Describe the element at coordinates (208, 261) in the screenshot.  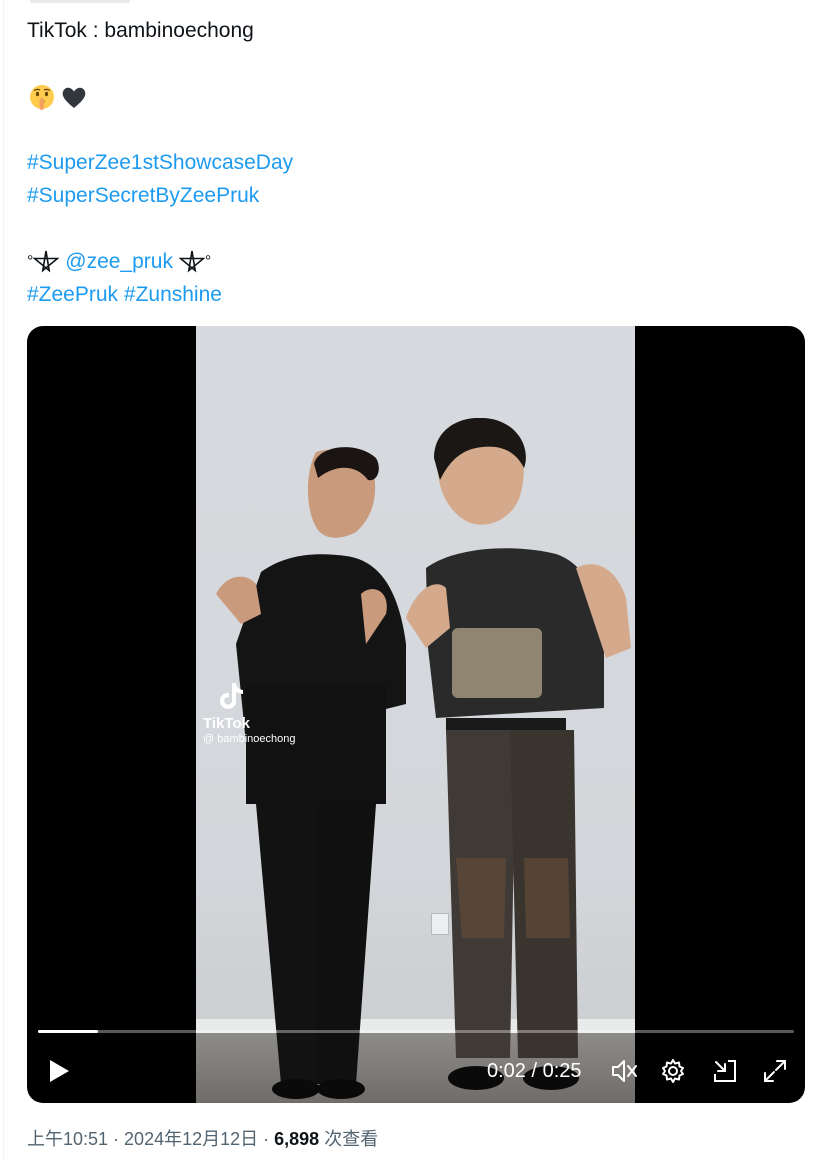
I see `degree-sign: °` at that location.